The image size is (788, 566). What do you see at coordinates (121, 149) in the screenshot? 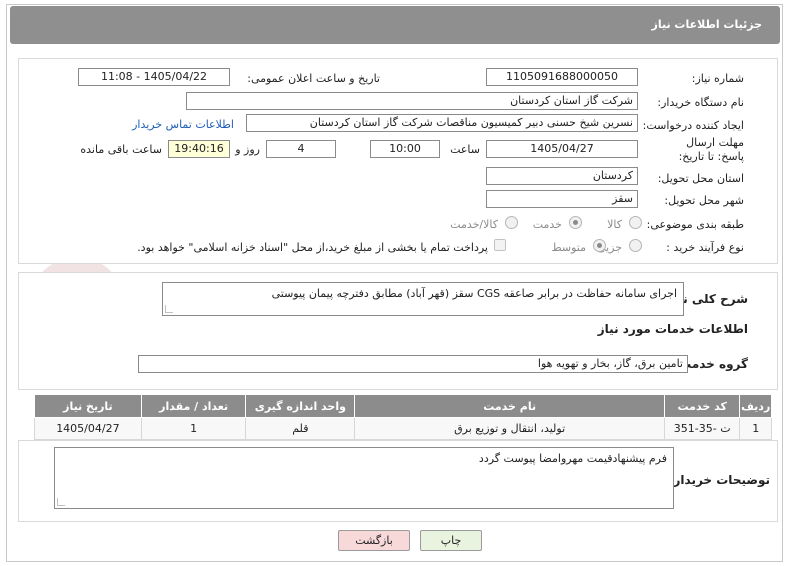
I see `remaining-time-label: ساعت باقی مانده` at bounding box center [121, 149].